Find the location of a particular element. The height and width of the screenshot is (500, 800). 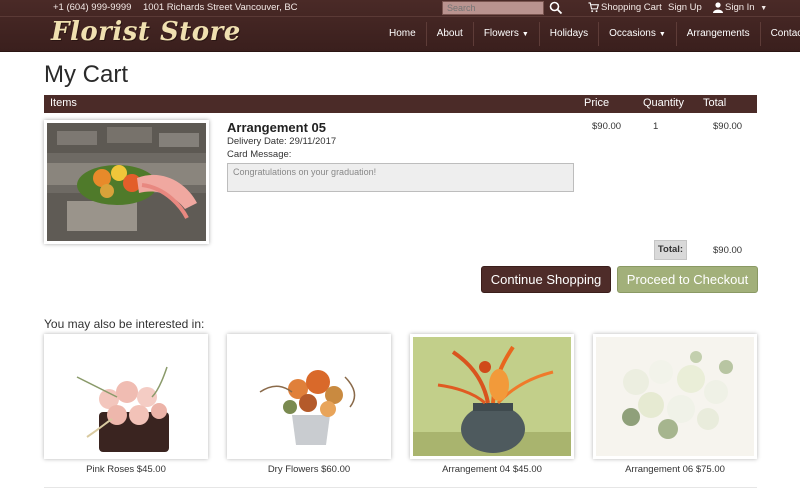

cart-item-quantity: 1 is located at coordinates (655, 126).